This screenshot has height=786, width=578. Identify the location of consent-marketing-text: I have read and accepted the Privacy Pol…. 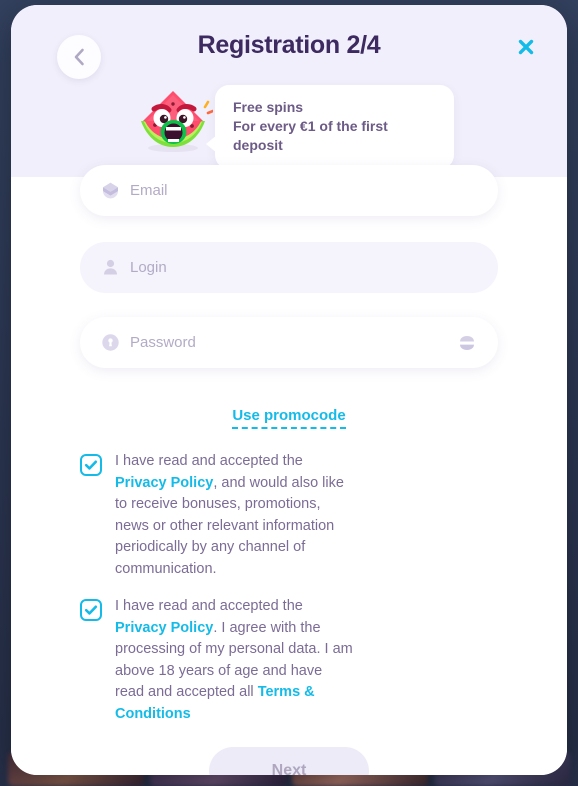
(235, 515).